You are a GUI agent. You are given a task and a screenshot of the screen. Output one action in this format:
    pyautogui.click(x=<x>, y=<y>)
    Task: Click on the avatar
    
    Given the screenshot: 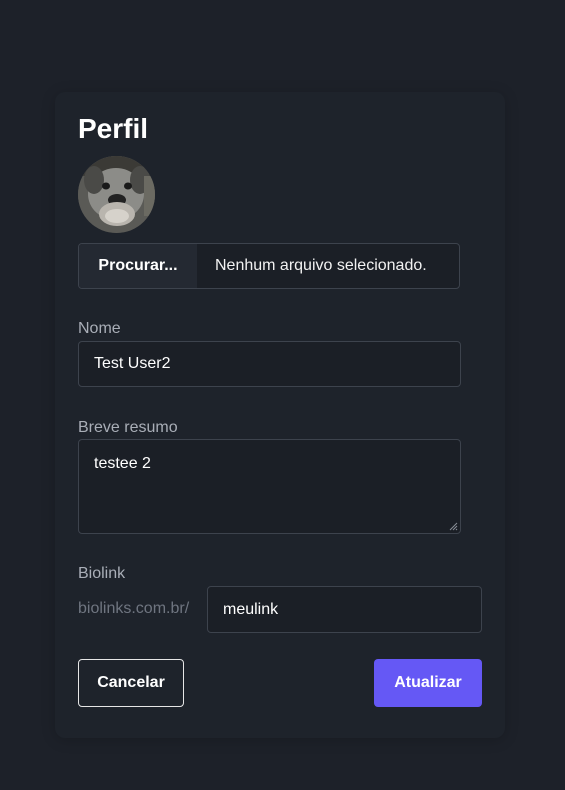 What is the action you would take?
    pyautogui.click(x=116, y=194)
    